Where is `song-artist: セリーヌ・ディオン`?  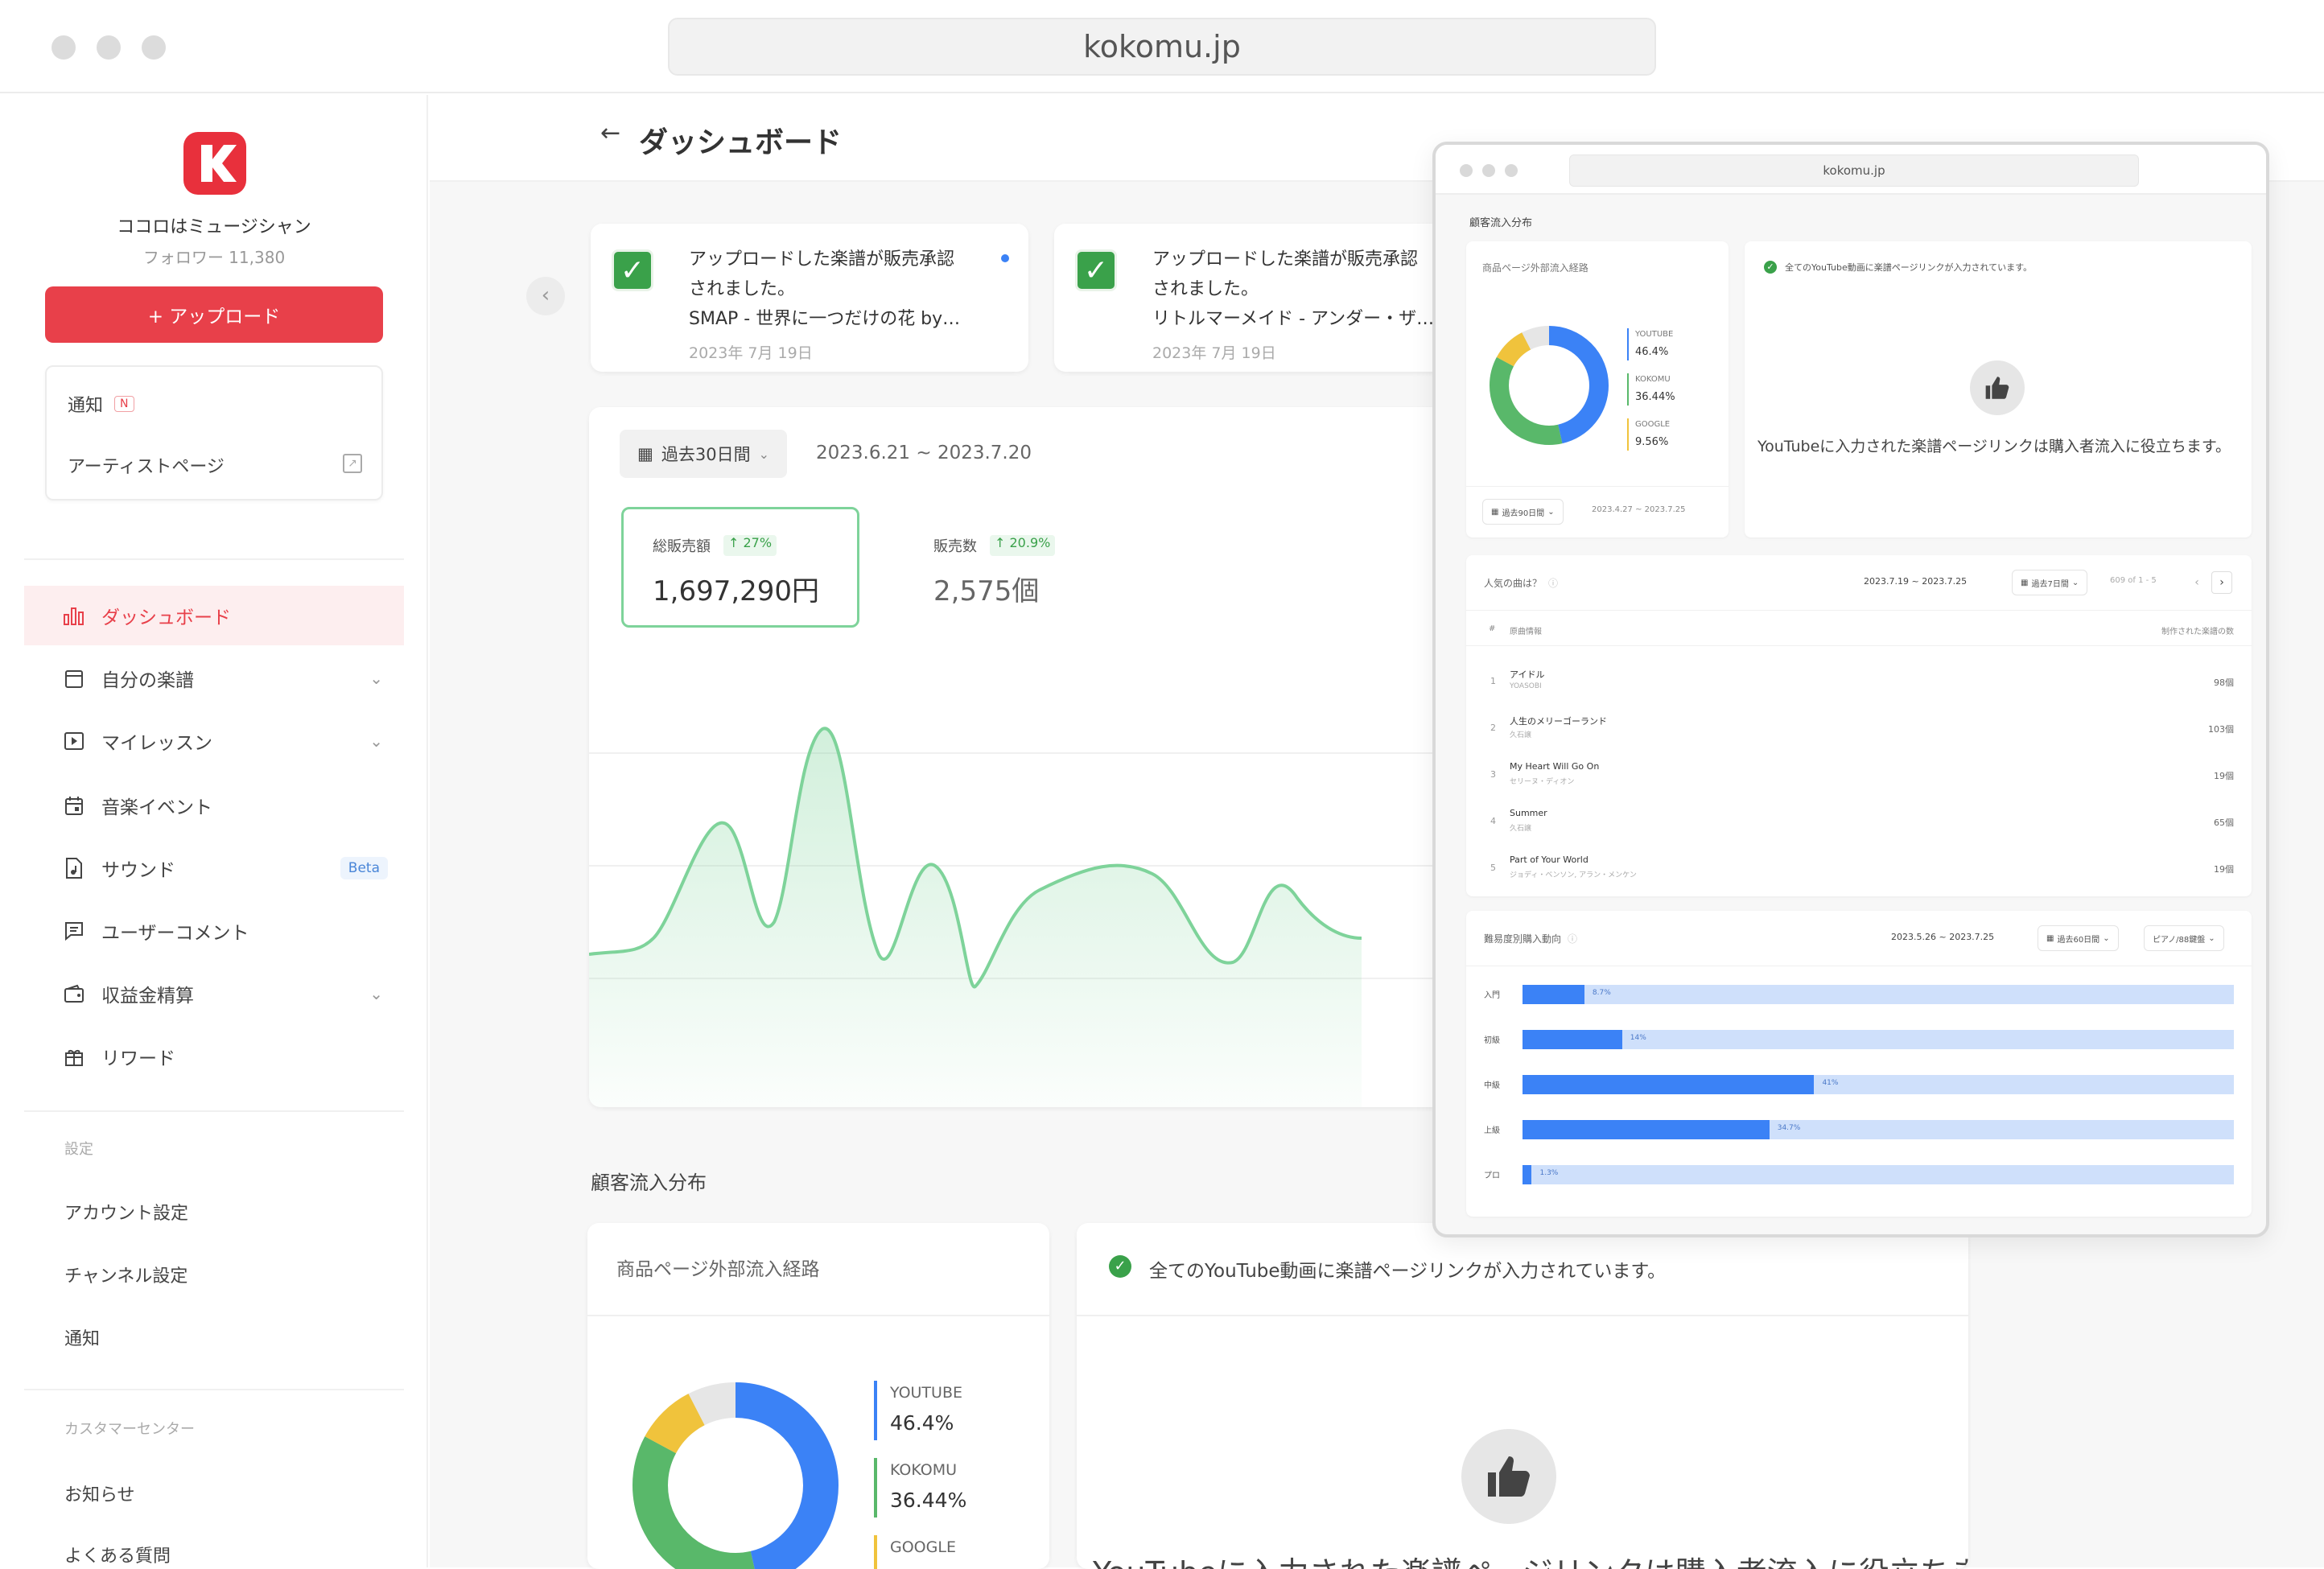 song-artist: セリーヌ・ディオン is located at coordinates (1542, 782).